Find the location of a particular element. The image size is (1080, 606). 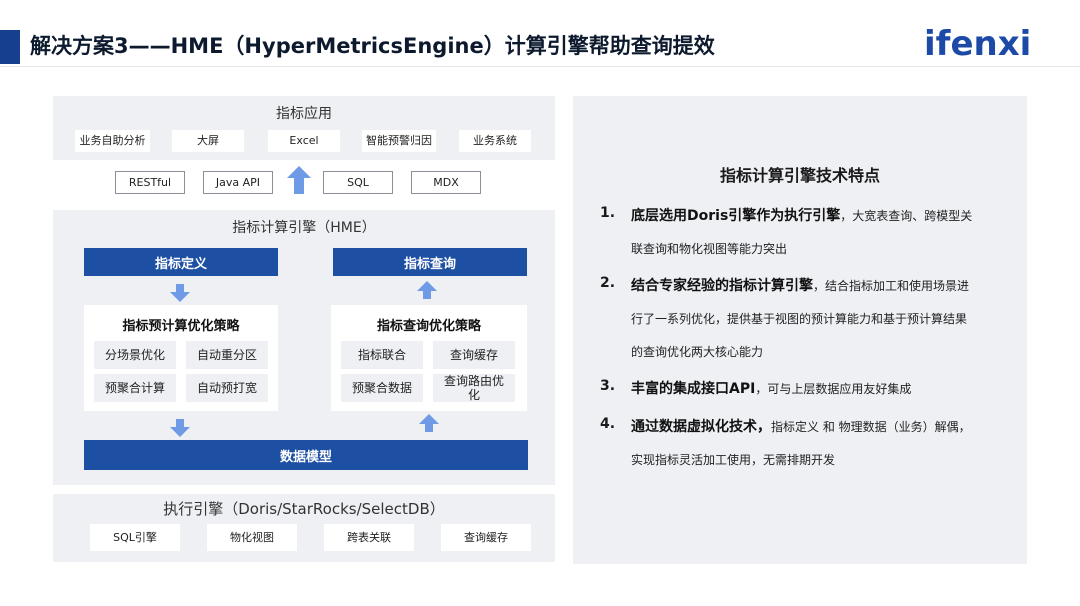

feature-text: ，可与上层数据应用友好集成 is located at coordinates (833, 389).